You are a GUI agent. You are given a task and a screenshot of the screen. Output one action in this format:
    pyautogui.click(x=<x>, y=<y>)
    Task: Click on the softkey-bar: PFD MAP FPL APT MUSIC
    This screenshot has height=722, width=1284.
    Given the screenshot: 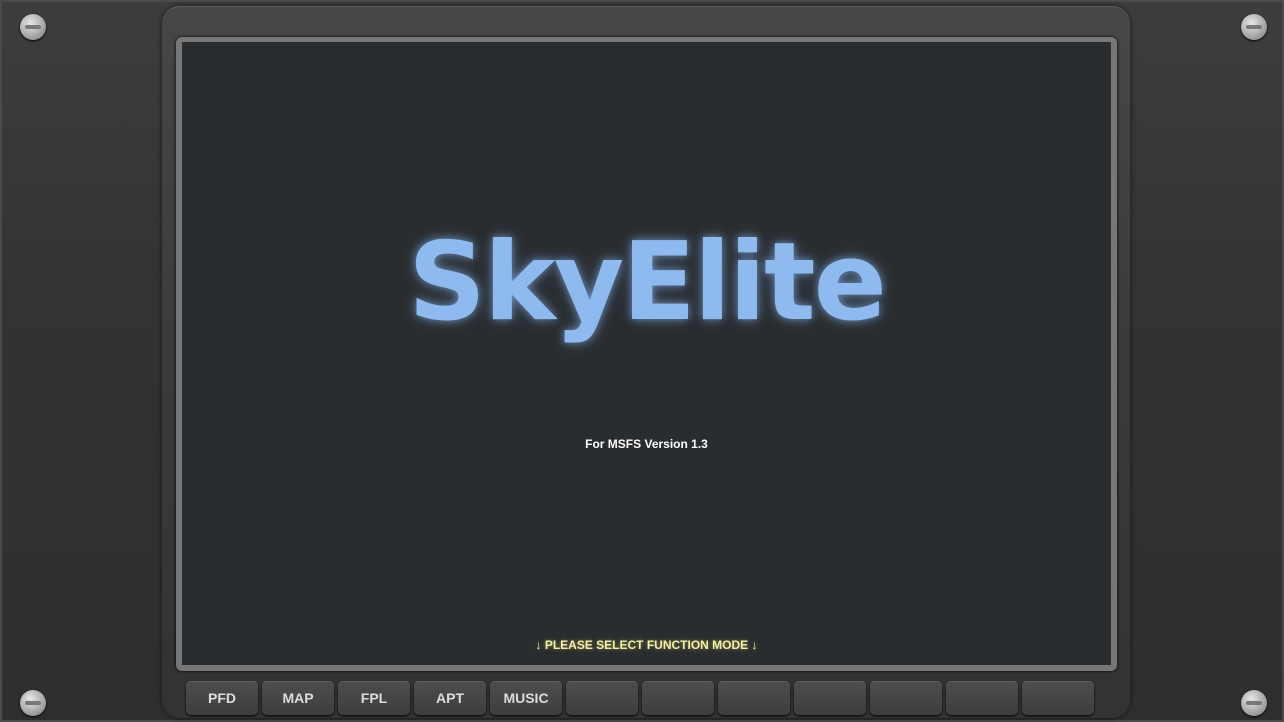 What is the action you would take?
    pyautogui.click(x=642, y=698)
    